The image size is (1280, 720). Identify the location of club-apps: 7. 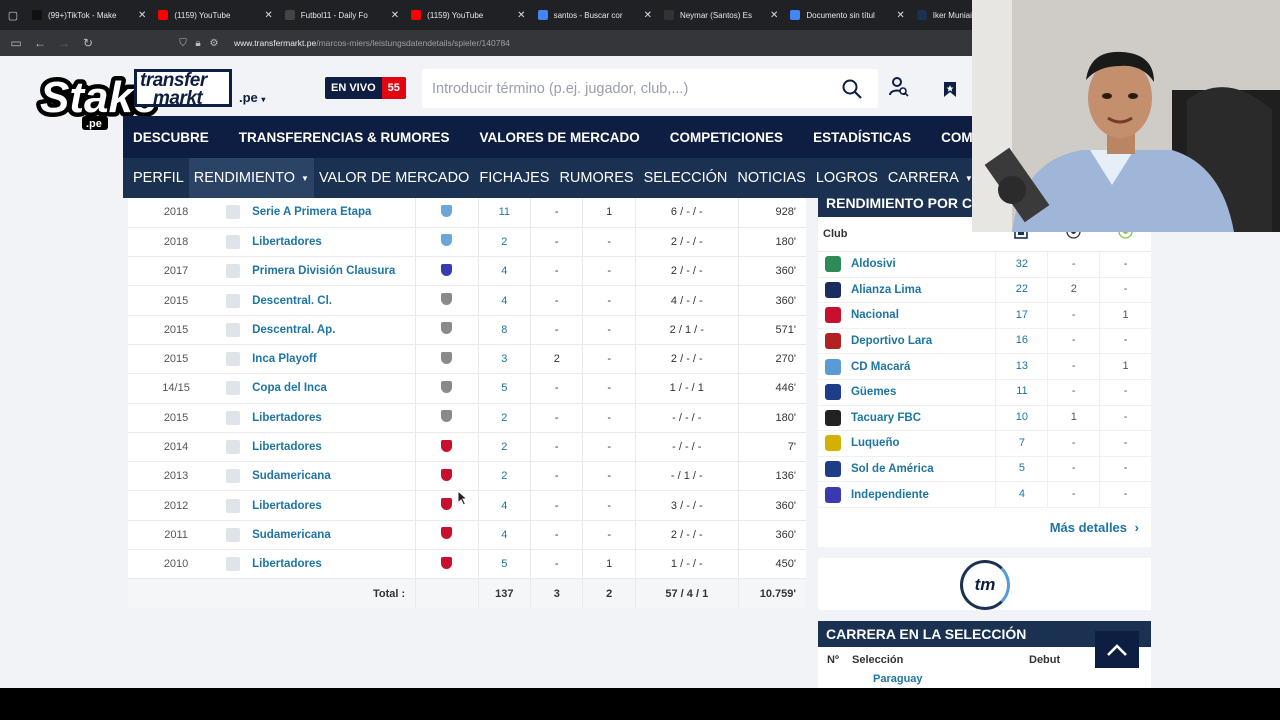
(1021, 443).